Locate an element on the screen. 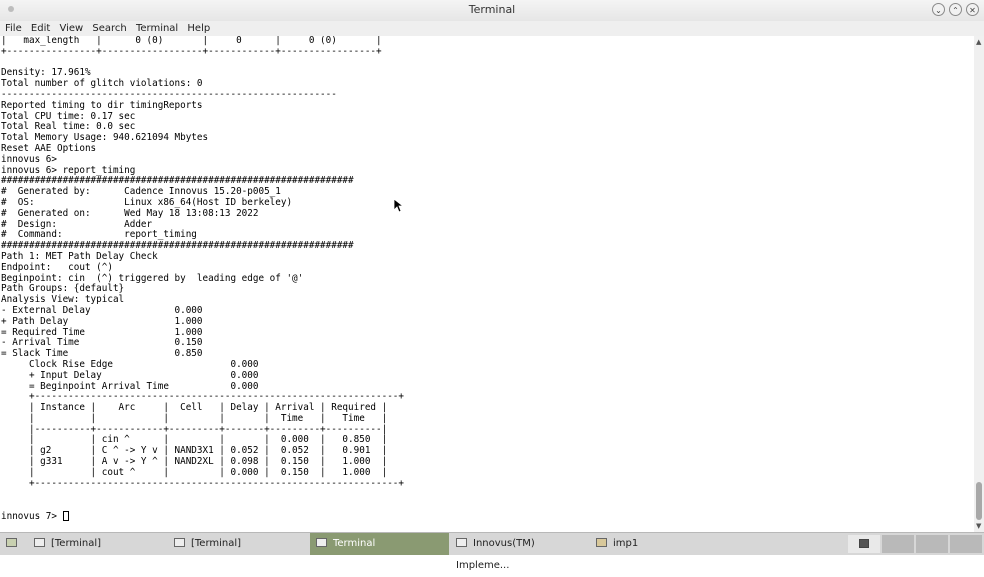  desktop-icon is located at coordinates (11, 542).